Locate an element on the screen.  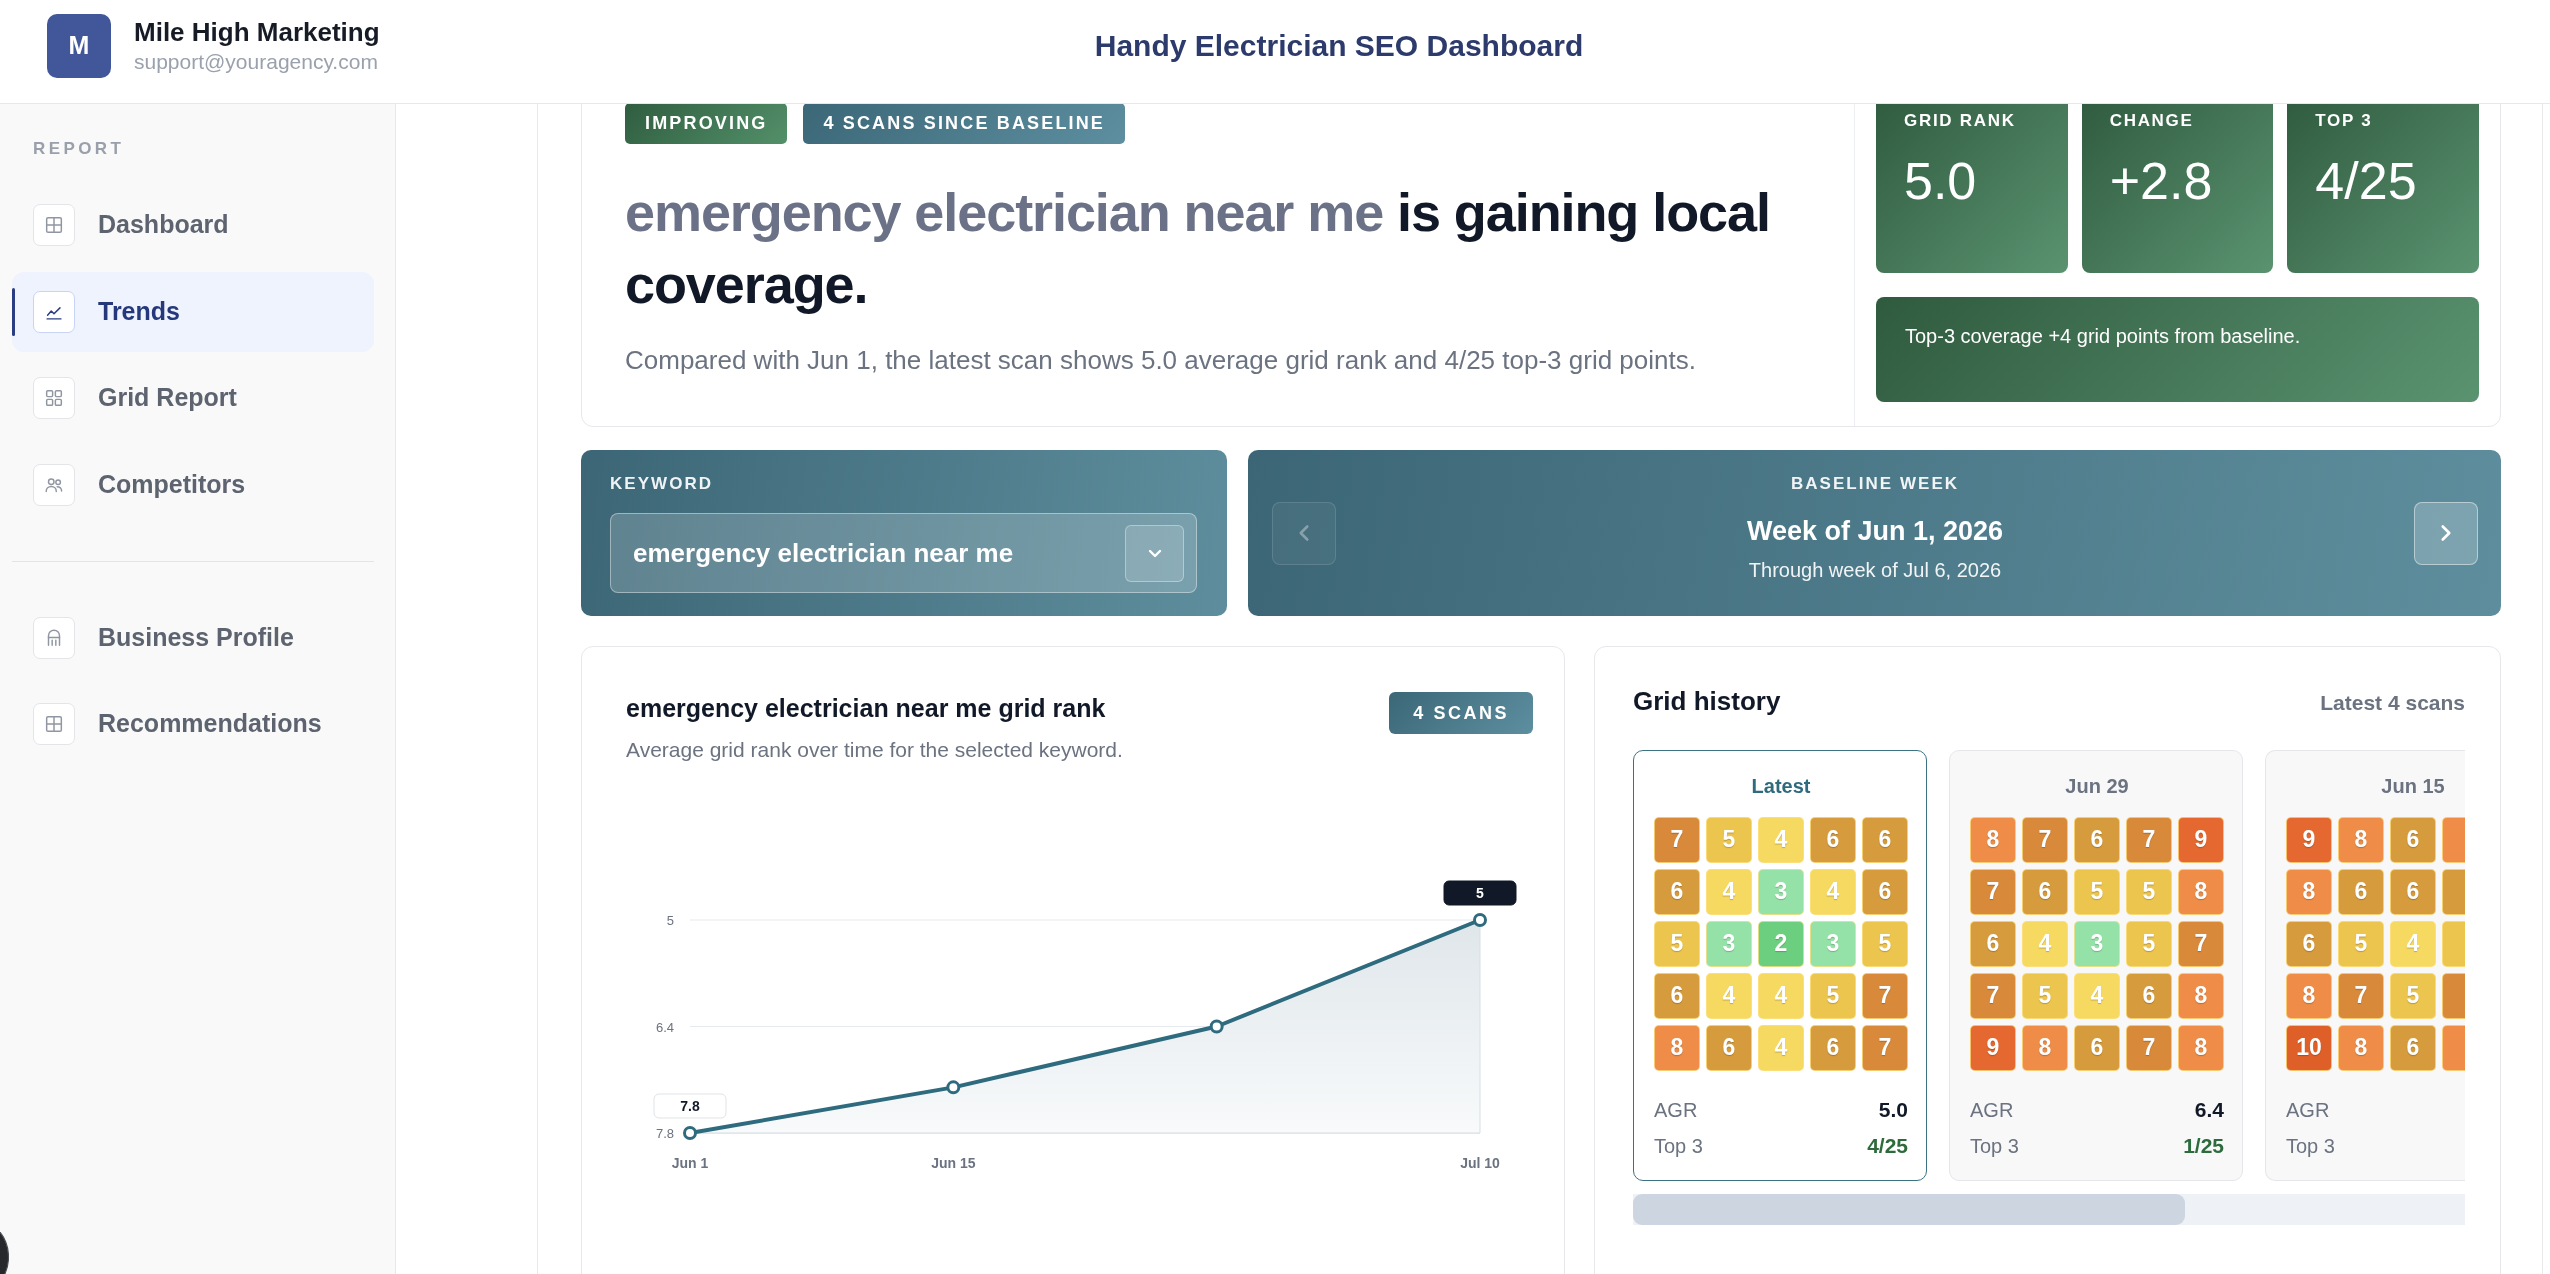
sidebar-item: Recommendations is located at coordinates (193, 724).